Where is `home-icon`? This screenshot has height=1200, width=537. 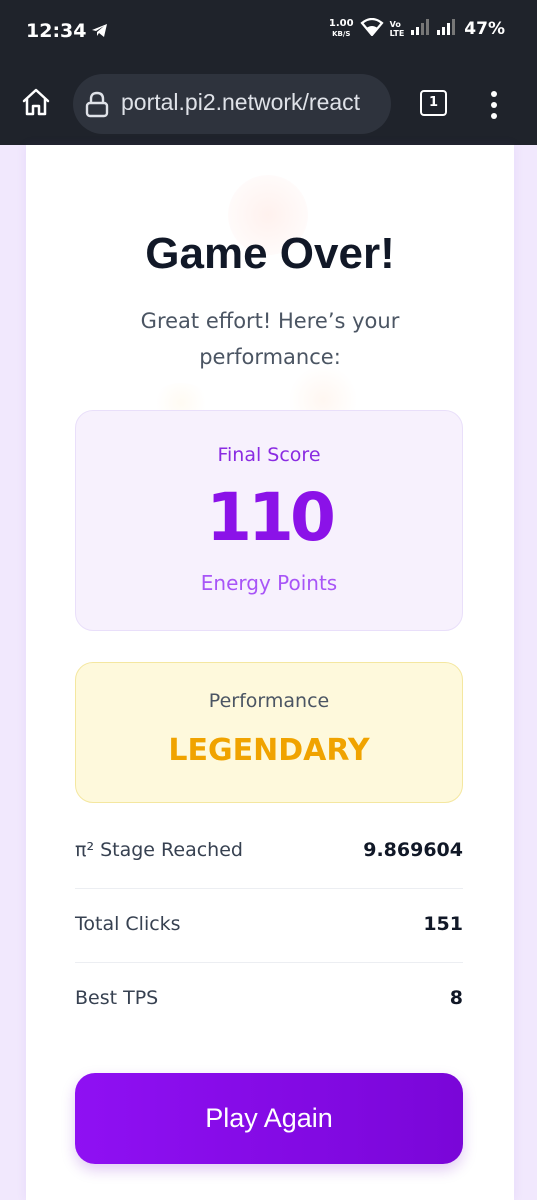 home-icon is located at coordinates (36, 102).